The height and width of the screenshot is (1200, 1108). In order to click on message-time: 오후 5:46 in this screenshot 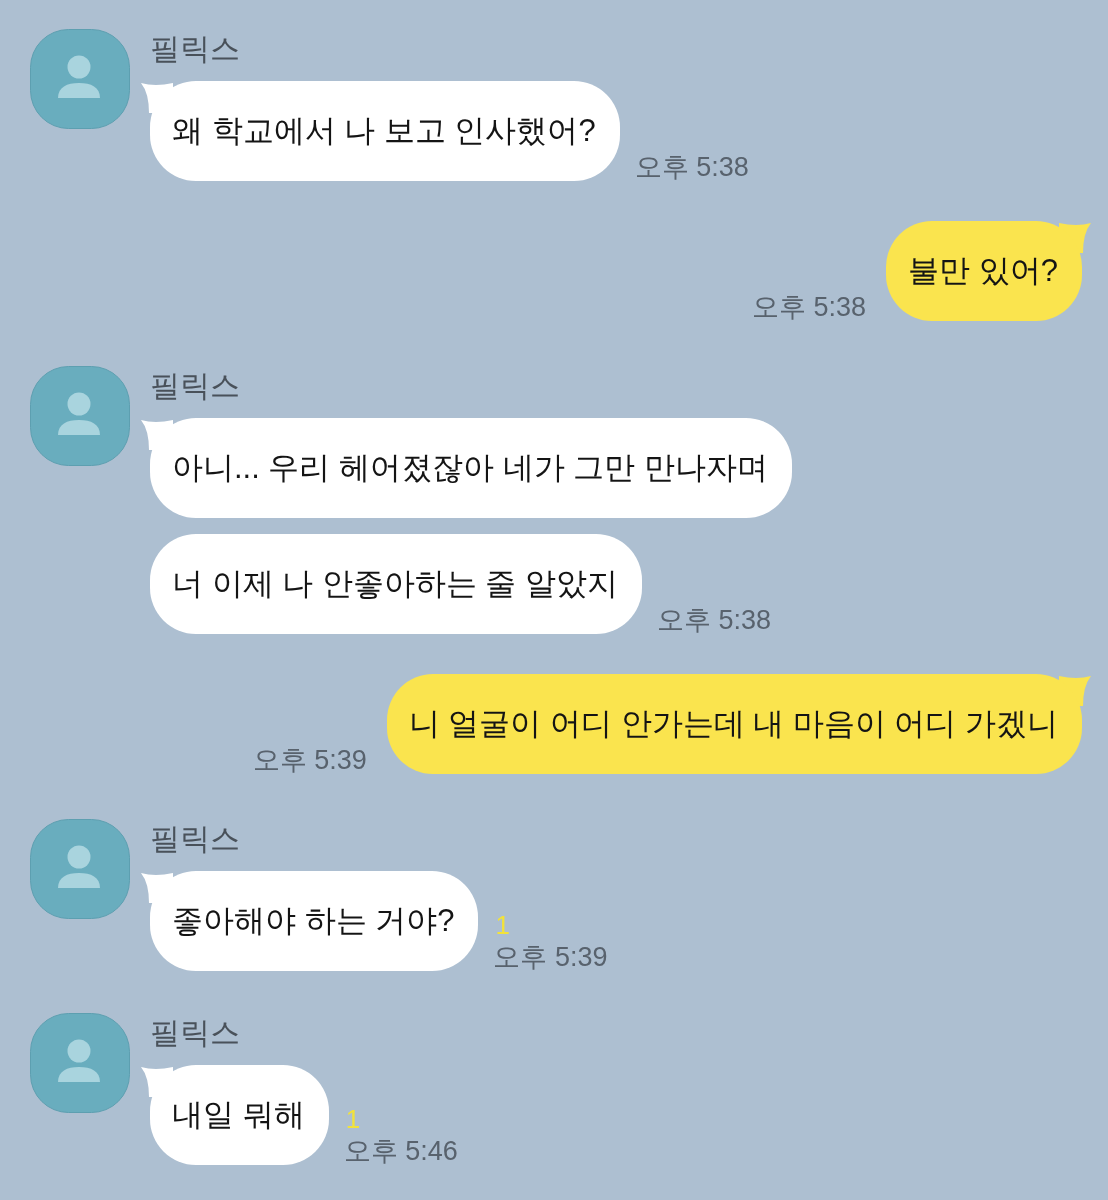, I will do `click(400, 1151)`.